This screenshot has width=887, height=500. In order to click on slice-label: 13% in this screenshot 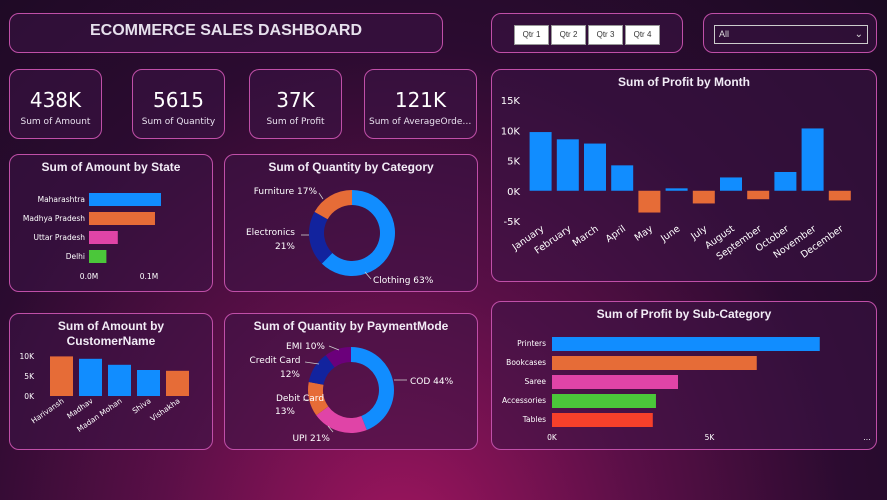, I will do `click(285, 412)`.